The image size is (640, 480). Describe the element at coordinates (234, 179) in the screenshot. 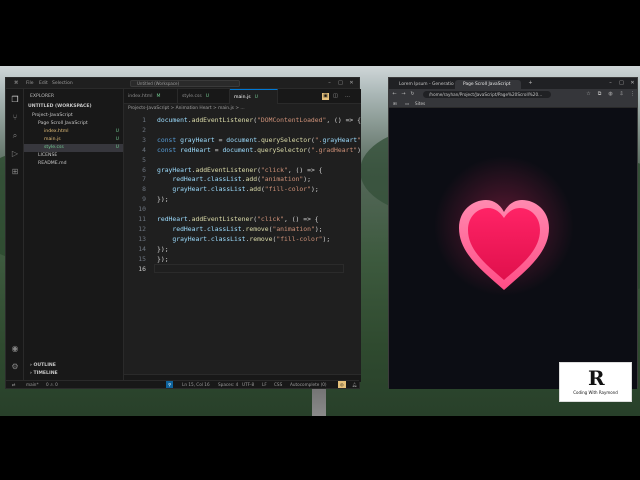

I see `code-line: redHeart.classList.add("animation");` at that location.